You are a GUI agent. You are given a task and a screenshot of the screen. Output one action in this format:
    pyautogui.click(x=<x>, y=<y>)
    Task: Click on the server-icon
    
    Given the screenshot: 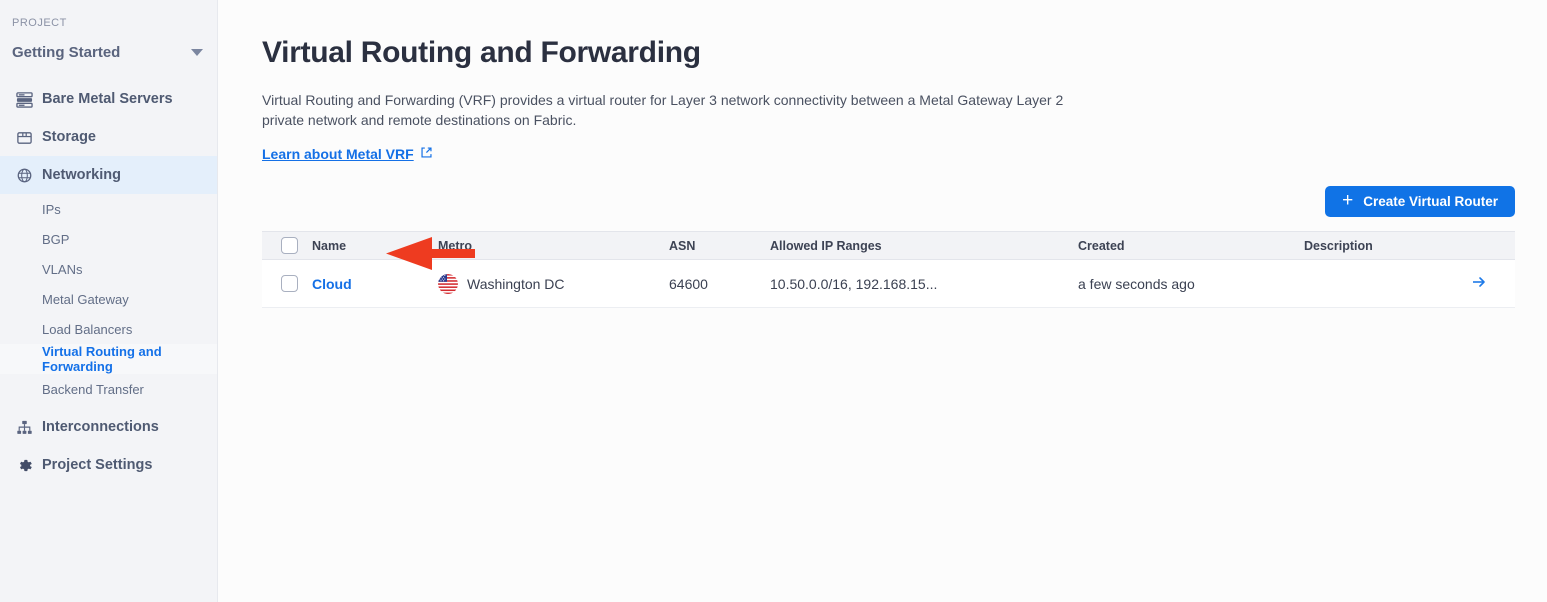 What is the action you would take?
    pyautogui.click(x=24, y=99)
    